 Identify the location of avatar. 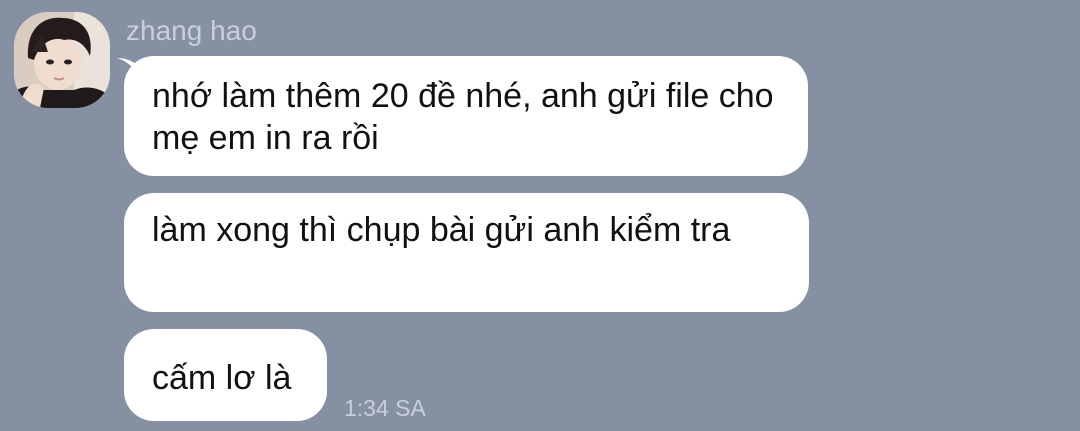
(62, 60).